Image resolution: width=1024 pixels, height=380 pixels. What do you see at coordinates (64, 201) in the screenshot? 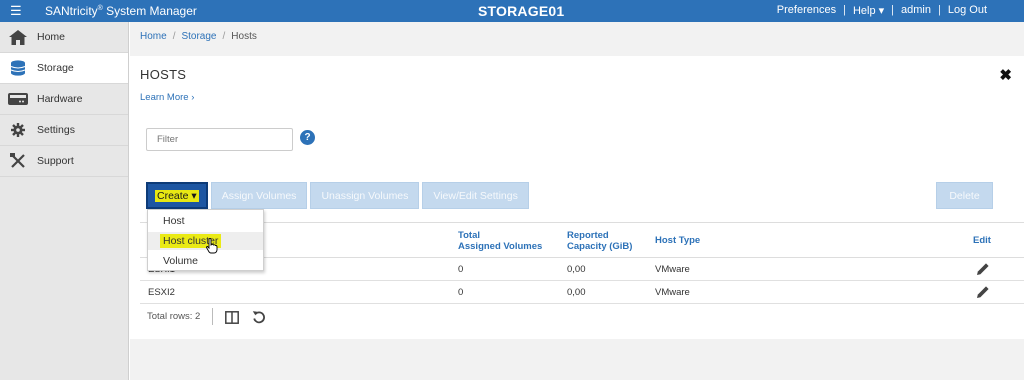
I see `sidebar: Home Storage Hardware Settings Support` at bounding box center [64, 201].